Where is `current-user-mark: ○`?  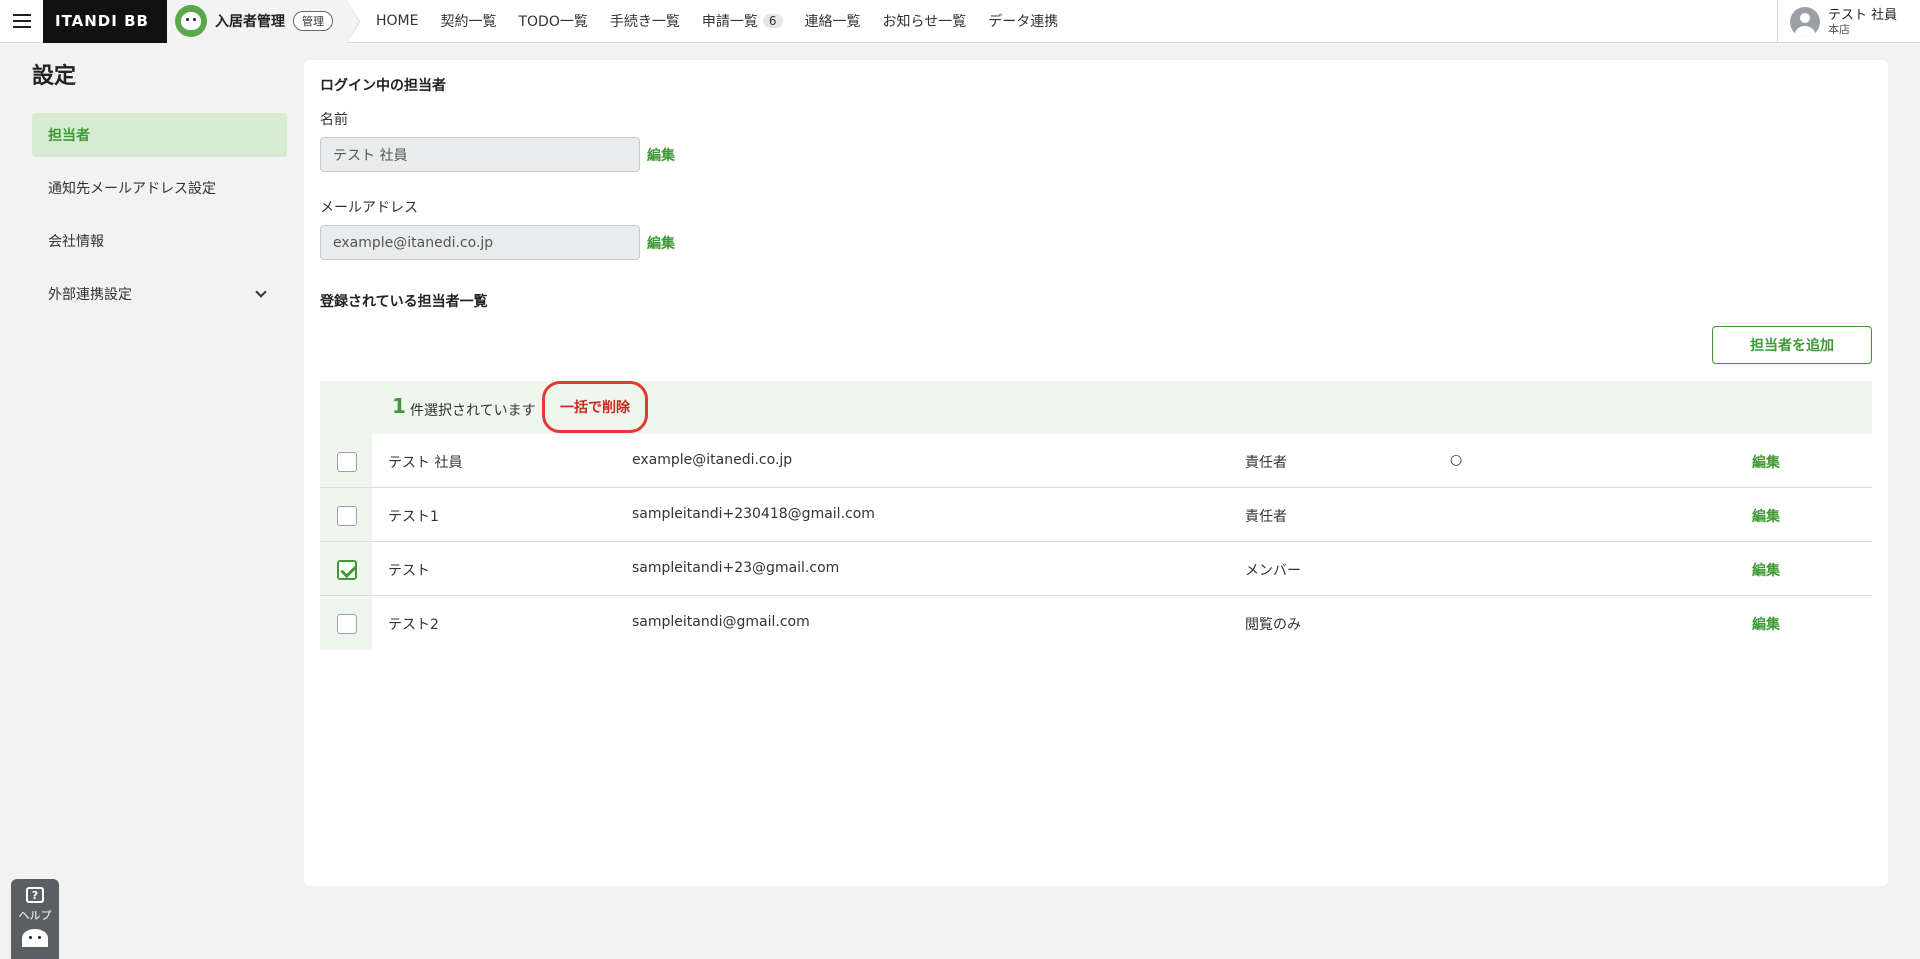 current-user-mark: ○ is located at coordinates (1456, 460).